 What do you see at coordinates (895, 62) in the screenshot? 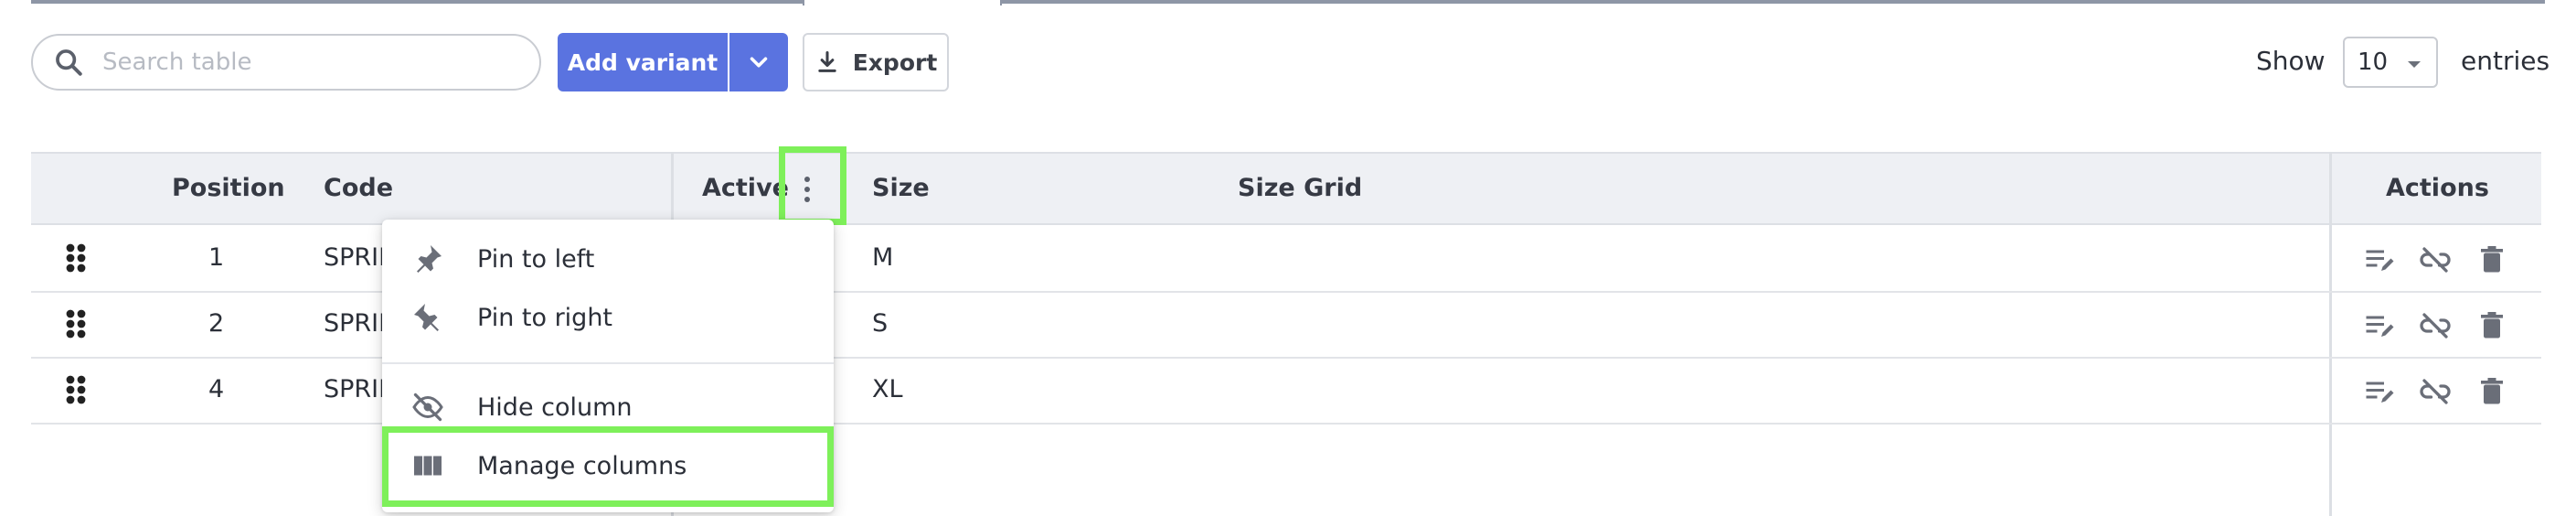
I see `export-label: Export` at bounding box center [895, 62].